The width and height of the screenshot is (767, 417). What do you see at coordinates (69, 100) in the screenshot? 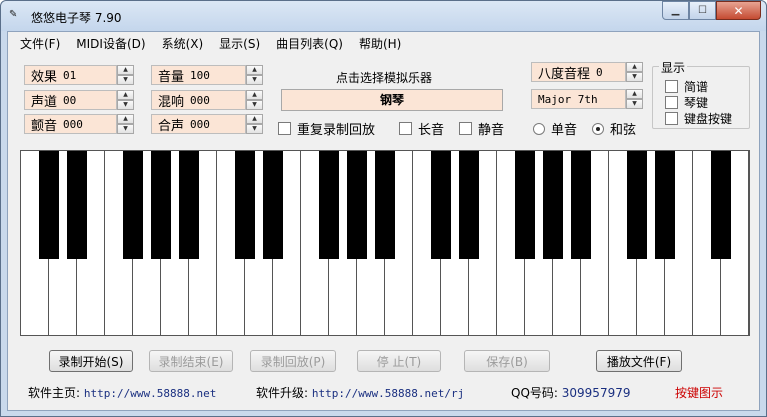
I see `channel-value: 00` at bounding box center [69, 100].